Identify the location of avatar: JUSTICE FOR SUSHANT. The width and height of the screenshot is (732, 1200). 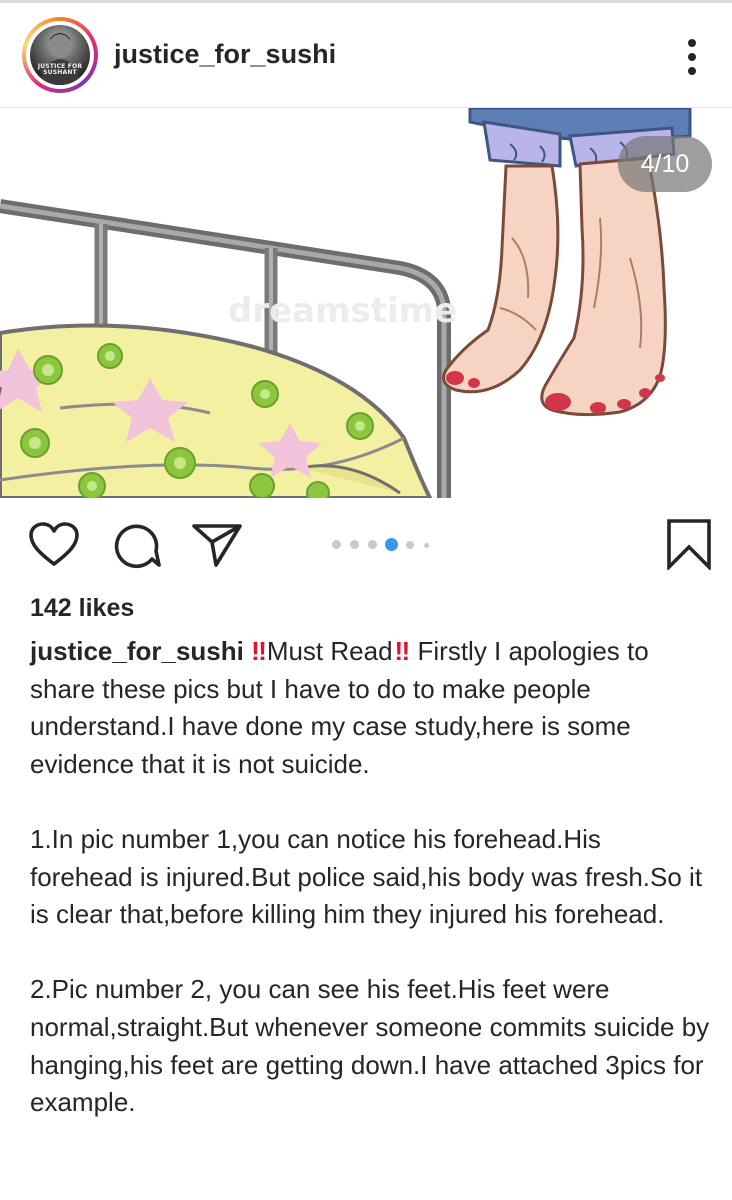
(60, 55).